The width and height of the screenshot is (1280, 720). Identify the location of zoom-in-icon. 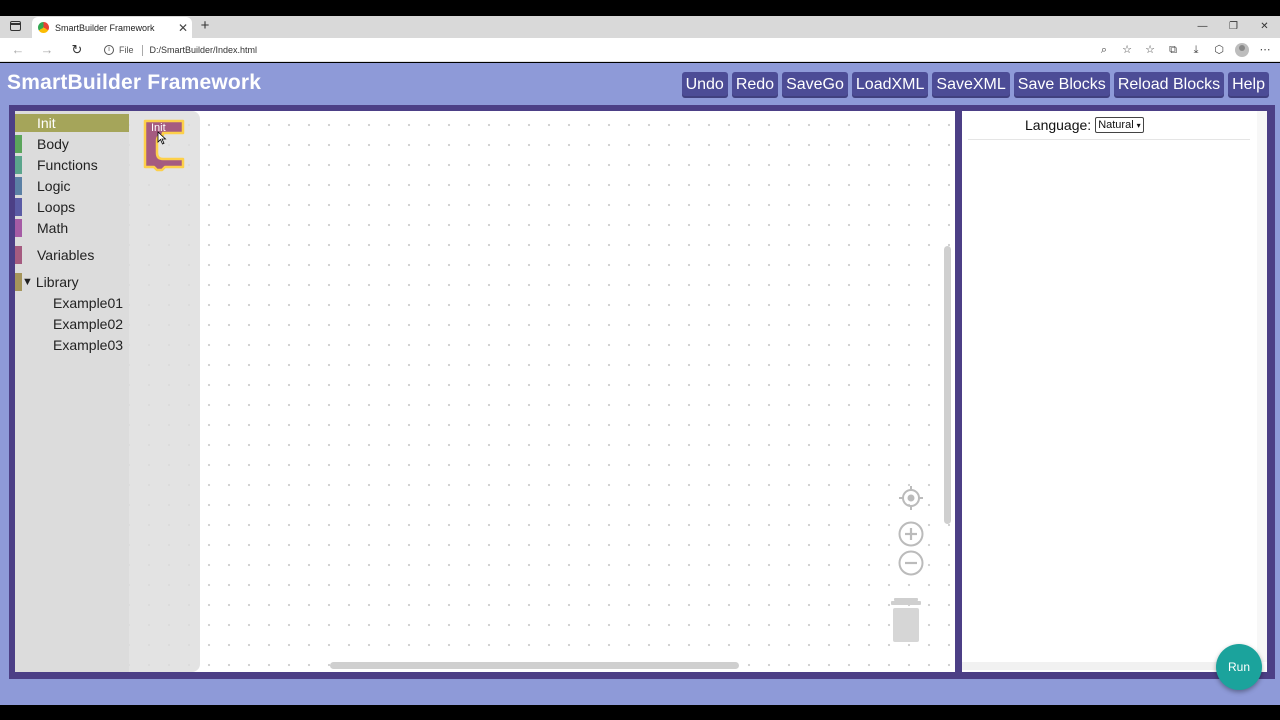
(911, 534).